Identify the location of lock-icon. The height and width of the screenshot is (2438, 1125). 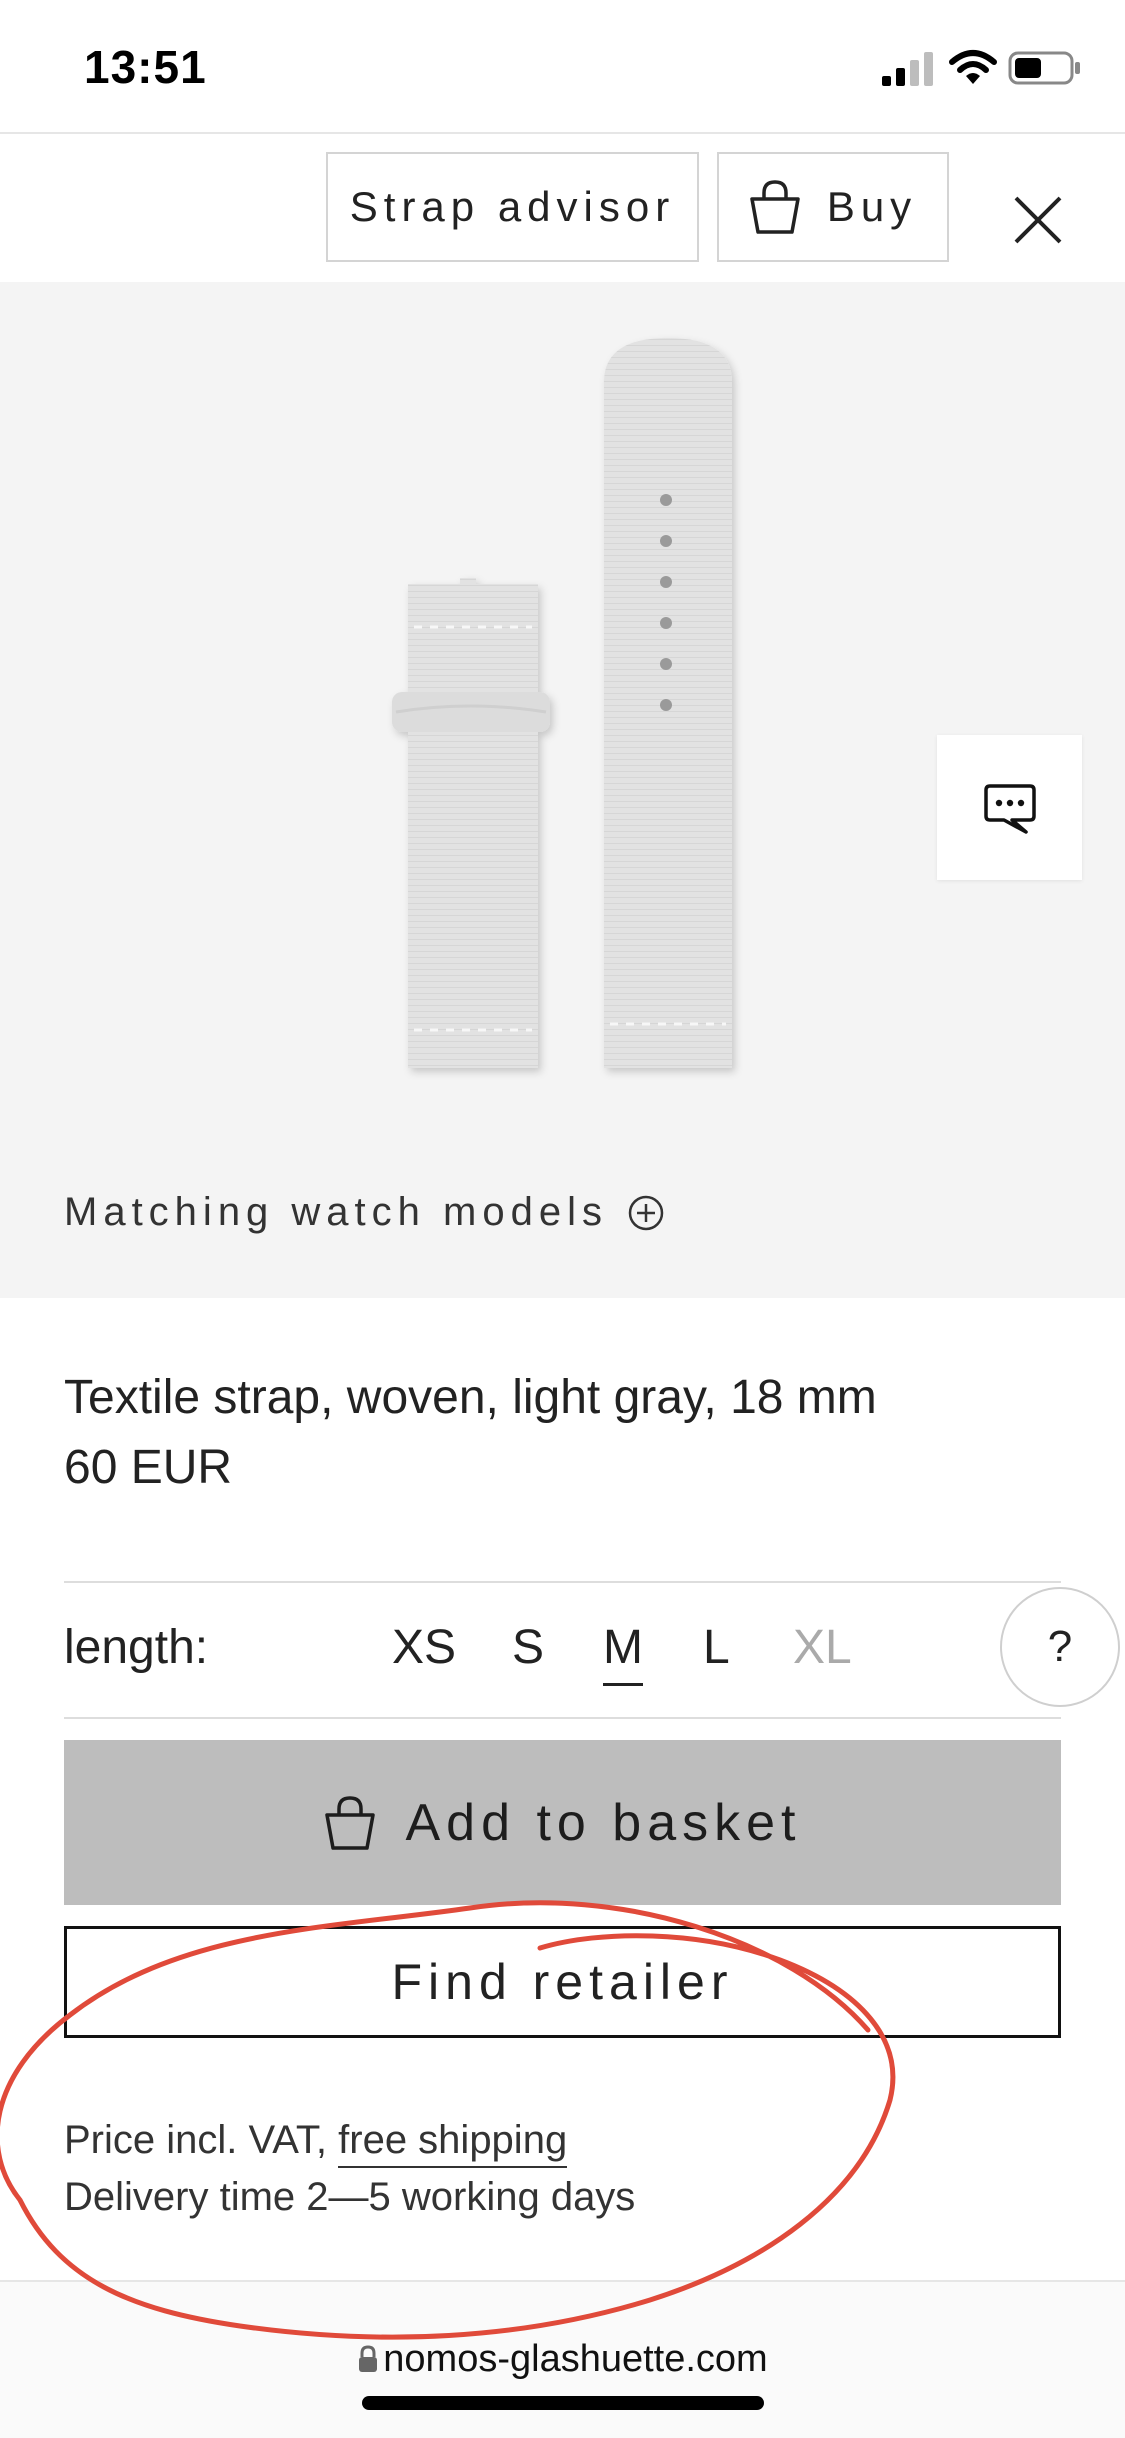
(368, 2358).